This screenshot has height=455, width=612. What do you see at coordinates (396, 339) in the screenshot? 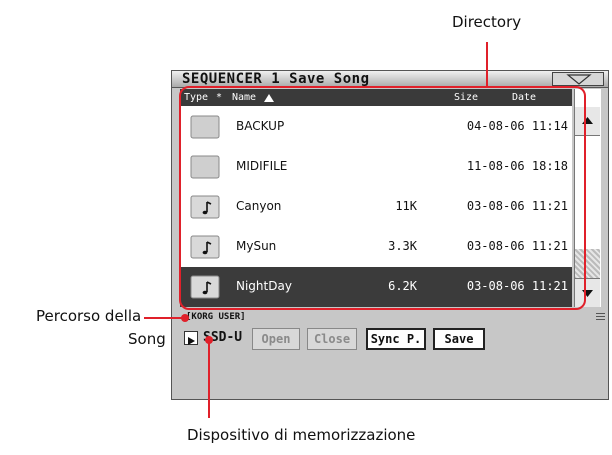
I see `sync-path-button: Sync P.` at bounding box center [396, 339].